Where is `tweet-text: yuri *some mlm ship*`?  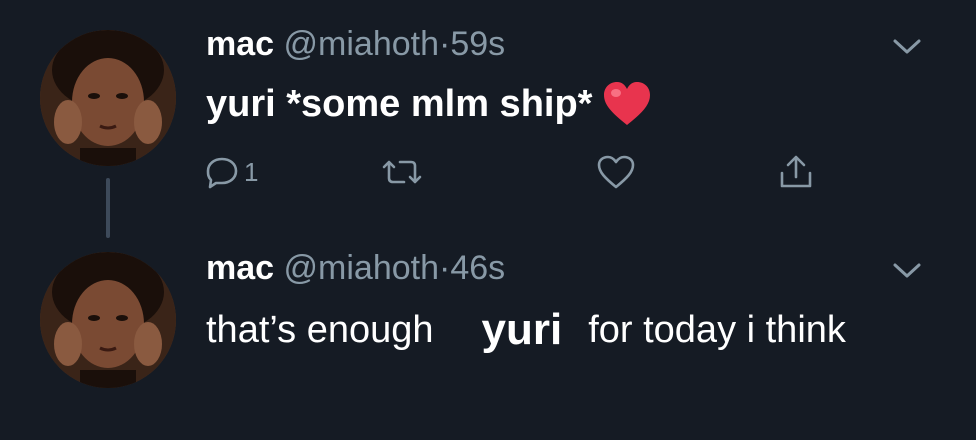 tweet-text: yuri *some mlm ship* is located at coordinates (429, 104).